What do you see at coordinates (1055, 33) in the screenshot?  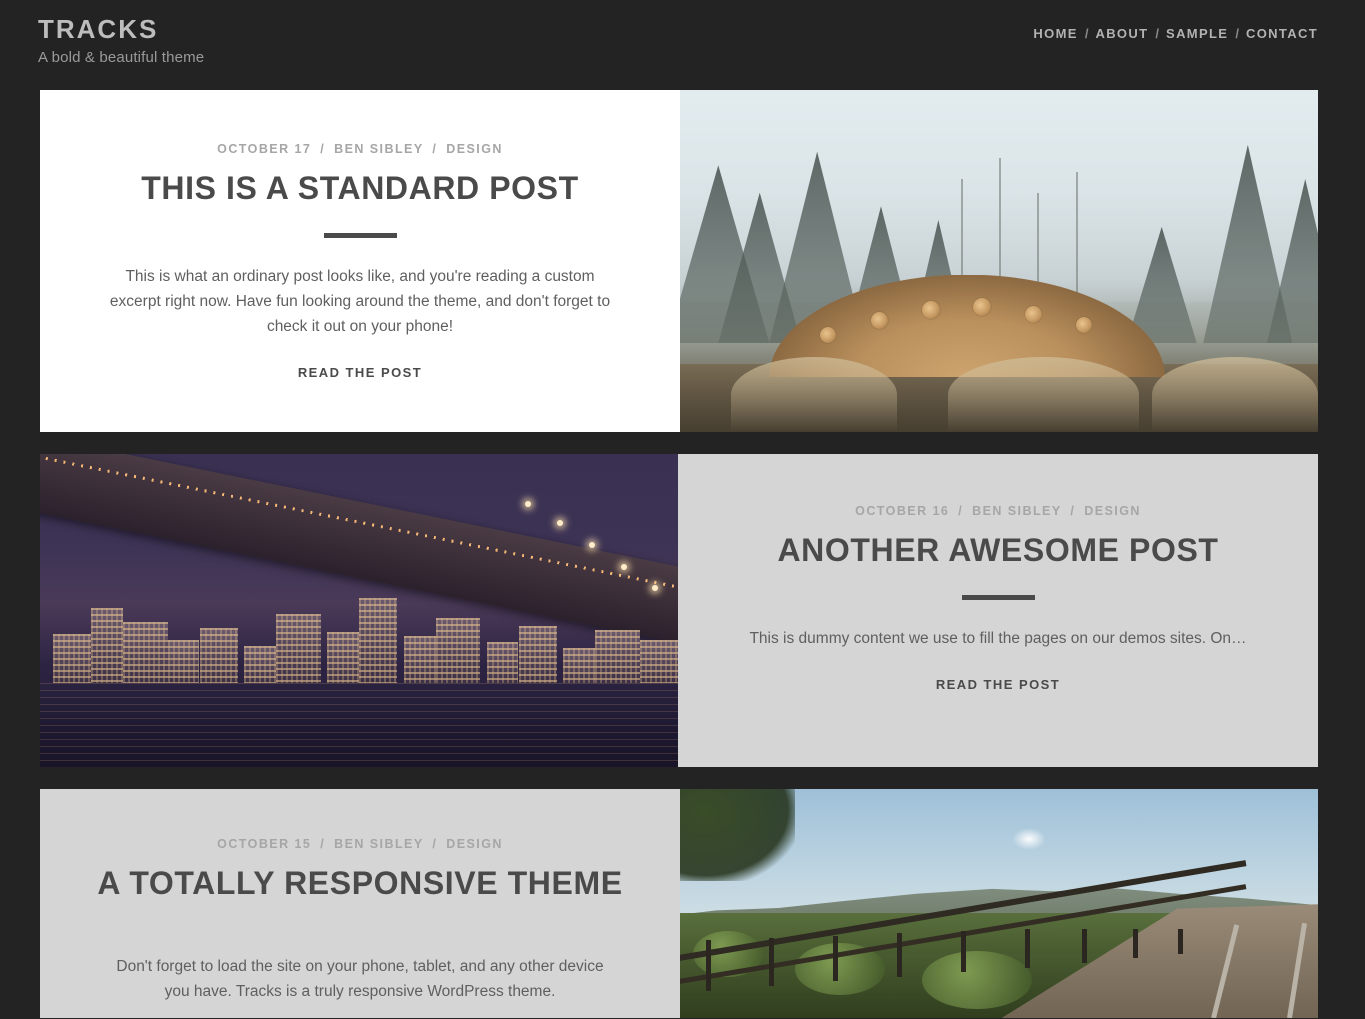 I see `nav-item-home: HOME` at bounding box center [1055, 33].